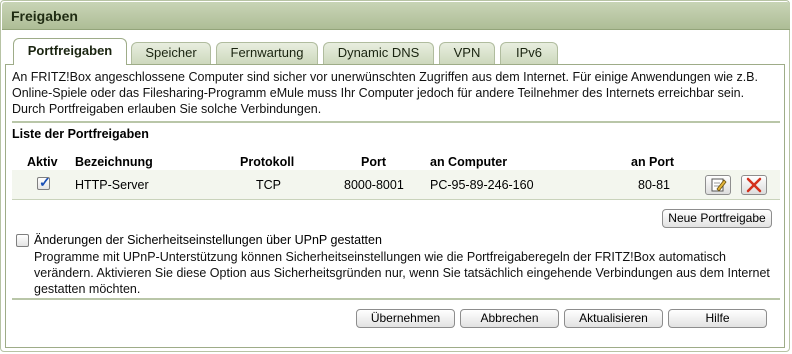  What do you see at coordinates (469, 162) in the screenshot?
I see `column-header-an-computer: an Computer` at bounding box center [469, 162].